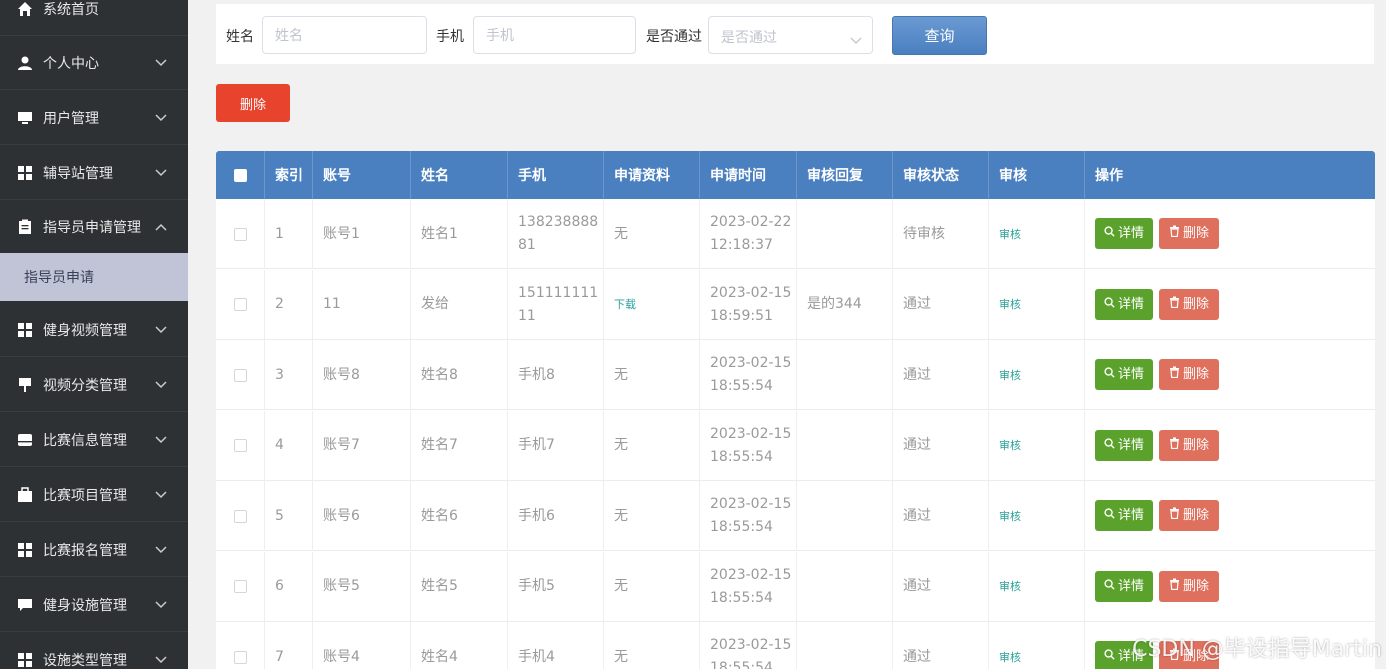 The width and height of the screenshot is (1386, 669). I want to click on account-value: 账号1, so click(341, 233).